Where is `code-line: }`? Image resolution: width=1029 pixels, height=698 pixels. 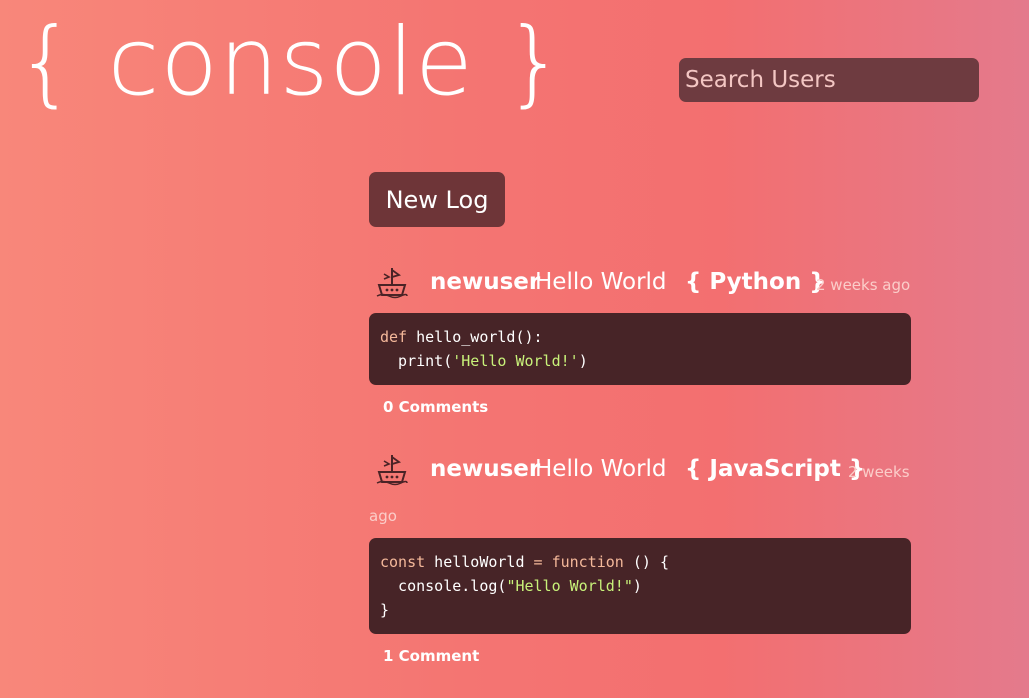 code-line: } is located at coordinates (385, 610).